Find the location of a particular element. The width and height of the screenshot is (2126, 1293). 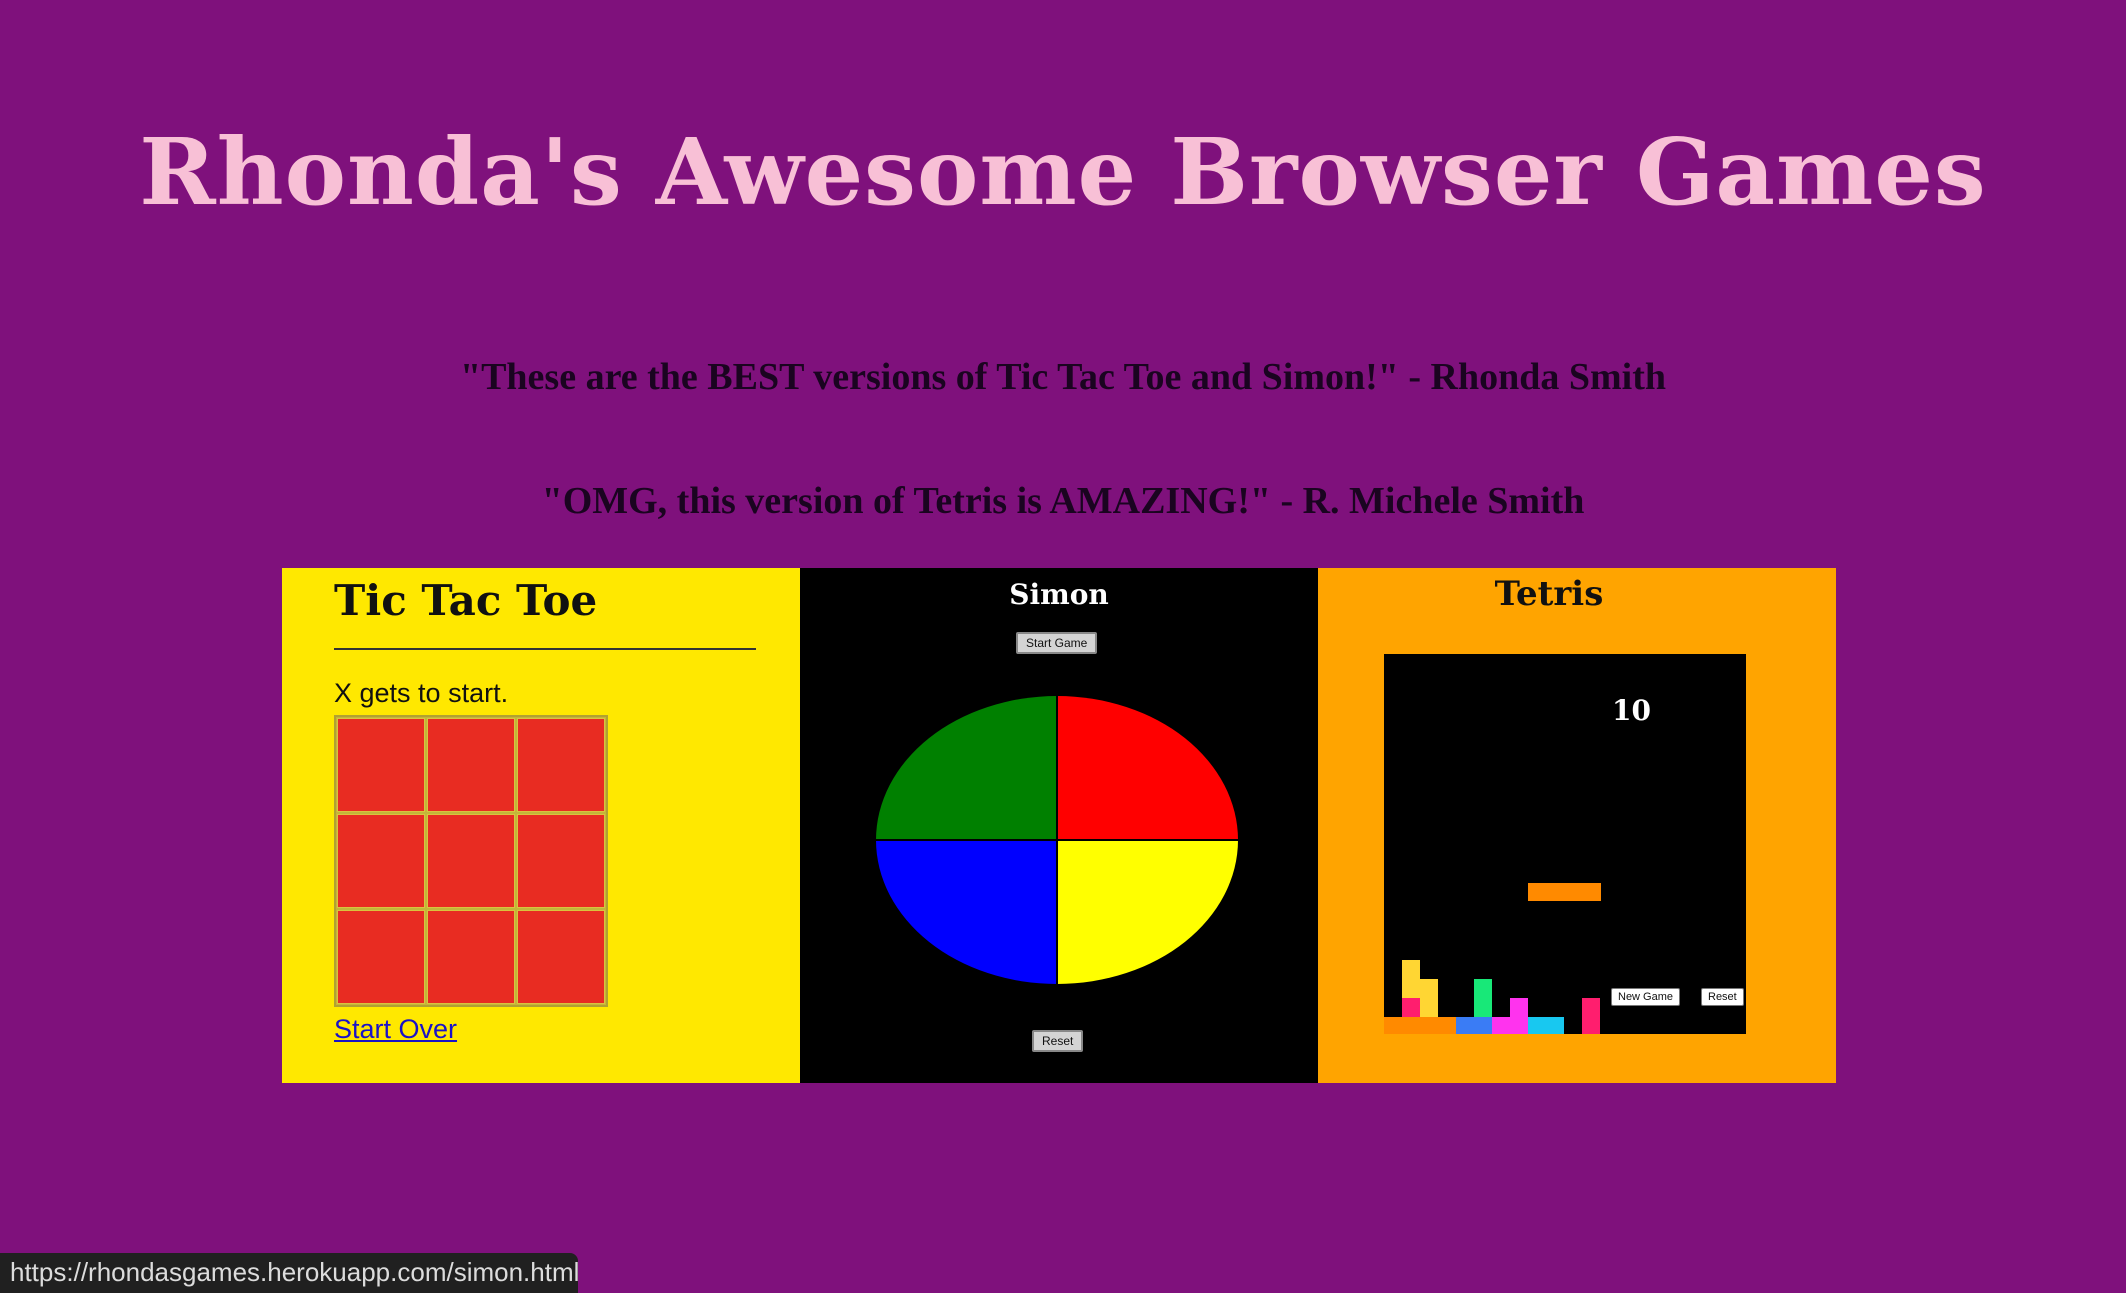

tetris-panel: Tetris 10 New Game Reset is located at coordinates (1577, 825).